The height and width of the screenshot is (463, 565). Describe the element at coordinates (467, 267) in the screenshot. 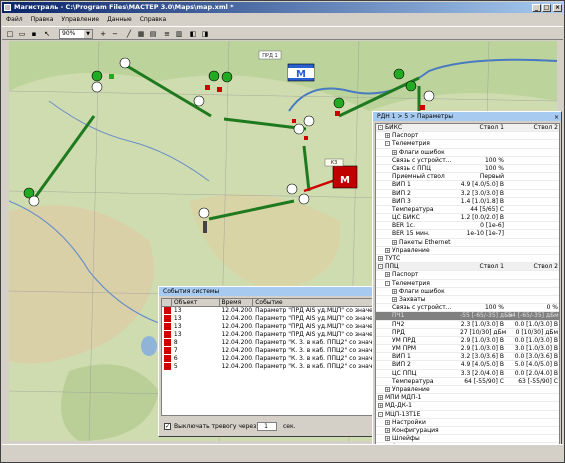

I see `tree-row: - ППЦ Ствол 1 Ствол 2` at that location.